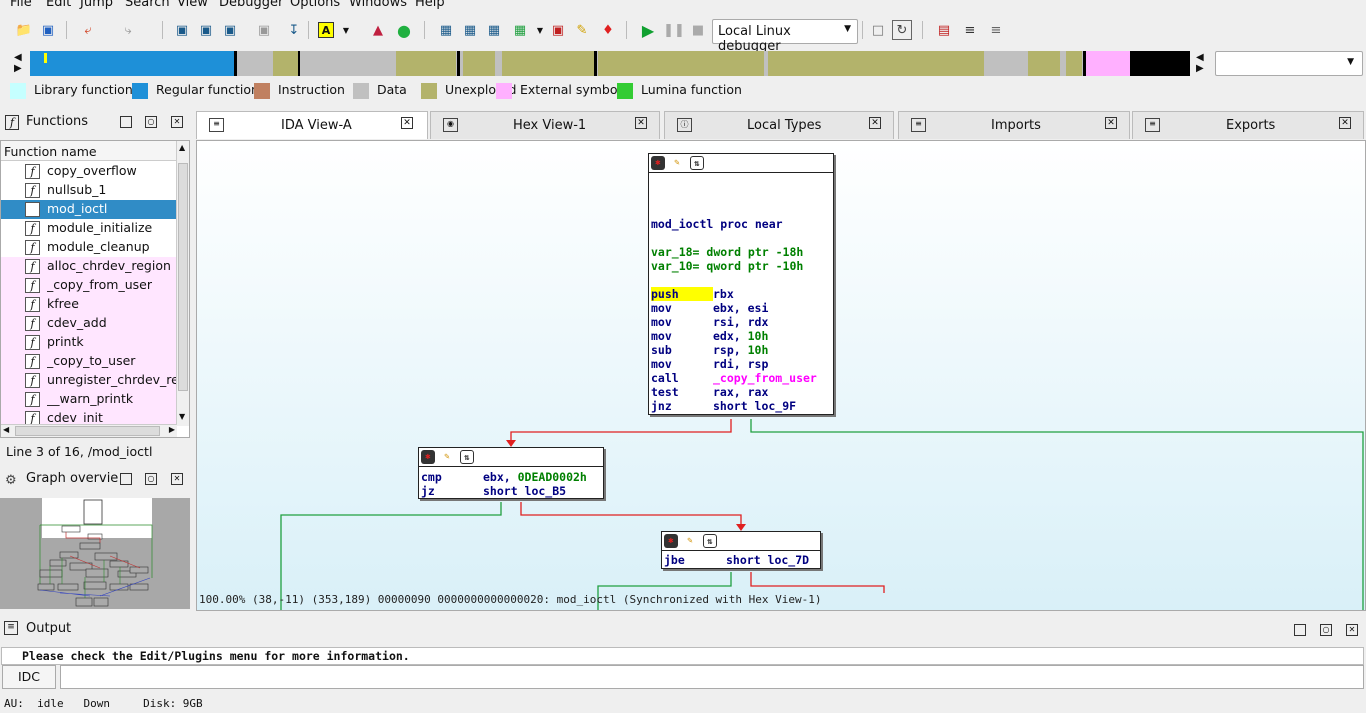  I want to click on list-red-icon: ≡, so click(970, 30).